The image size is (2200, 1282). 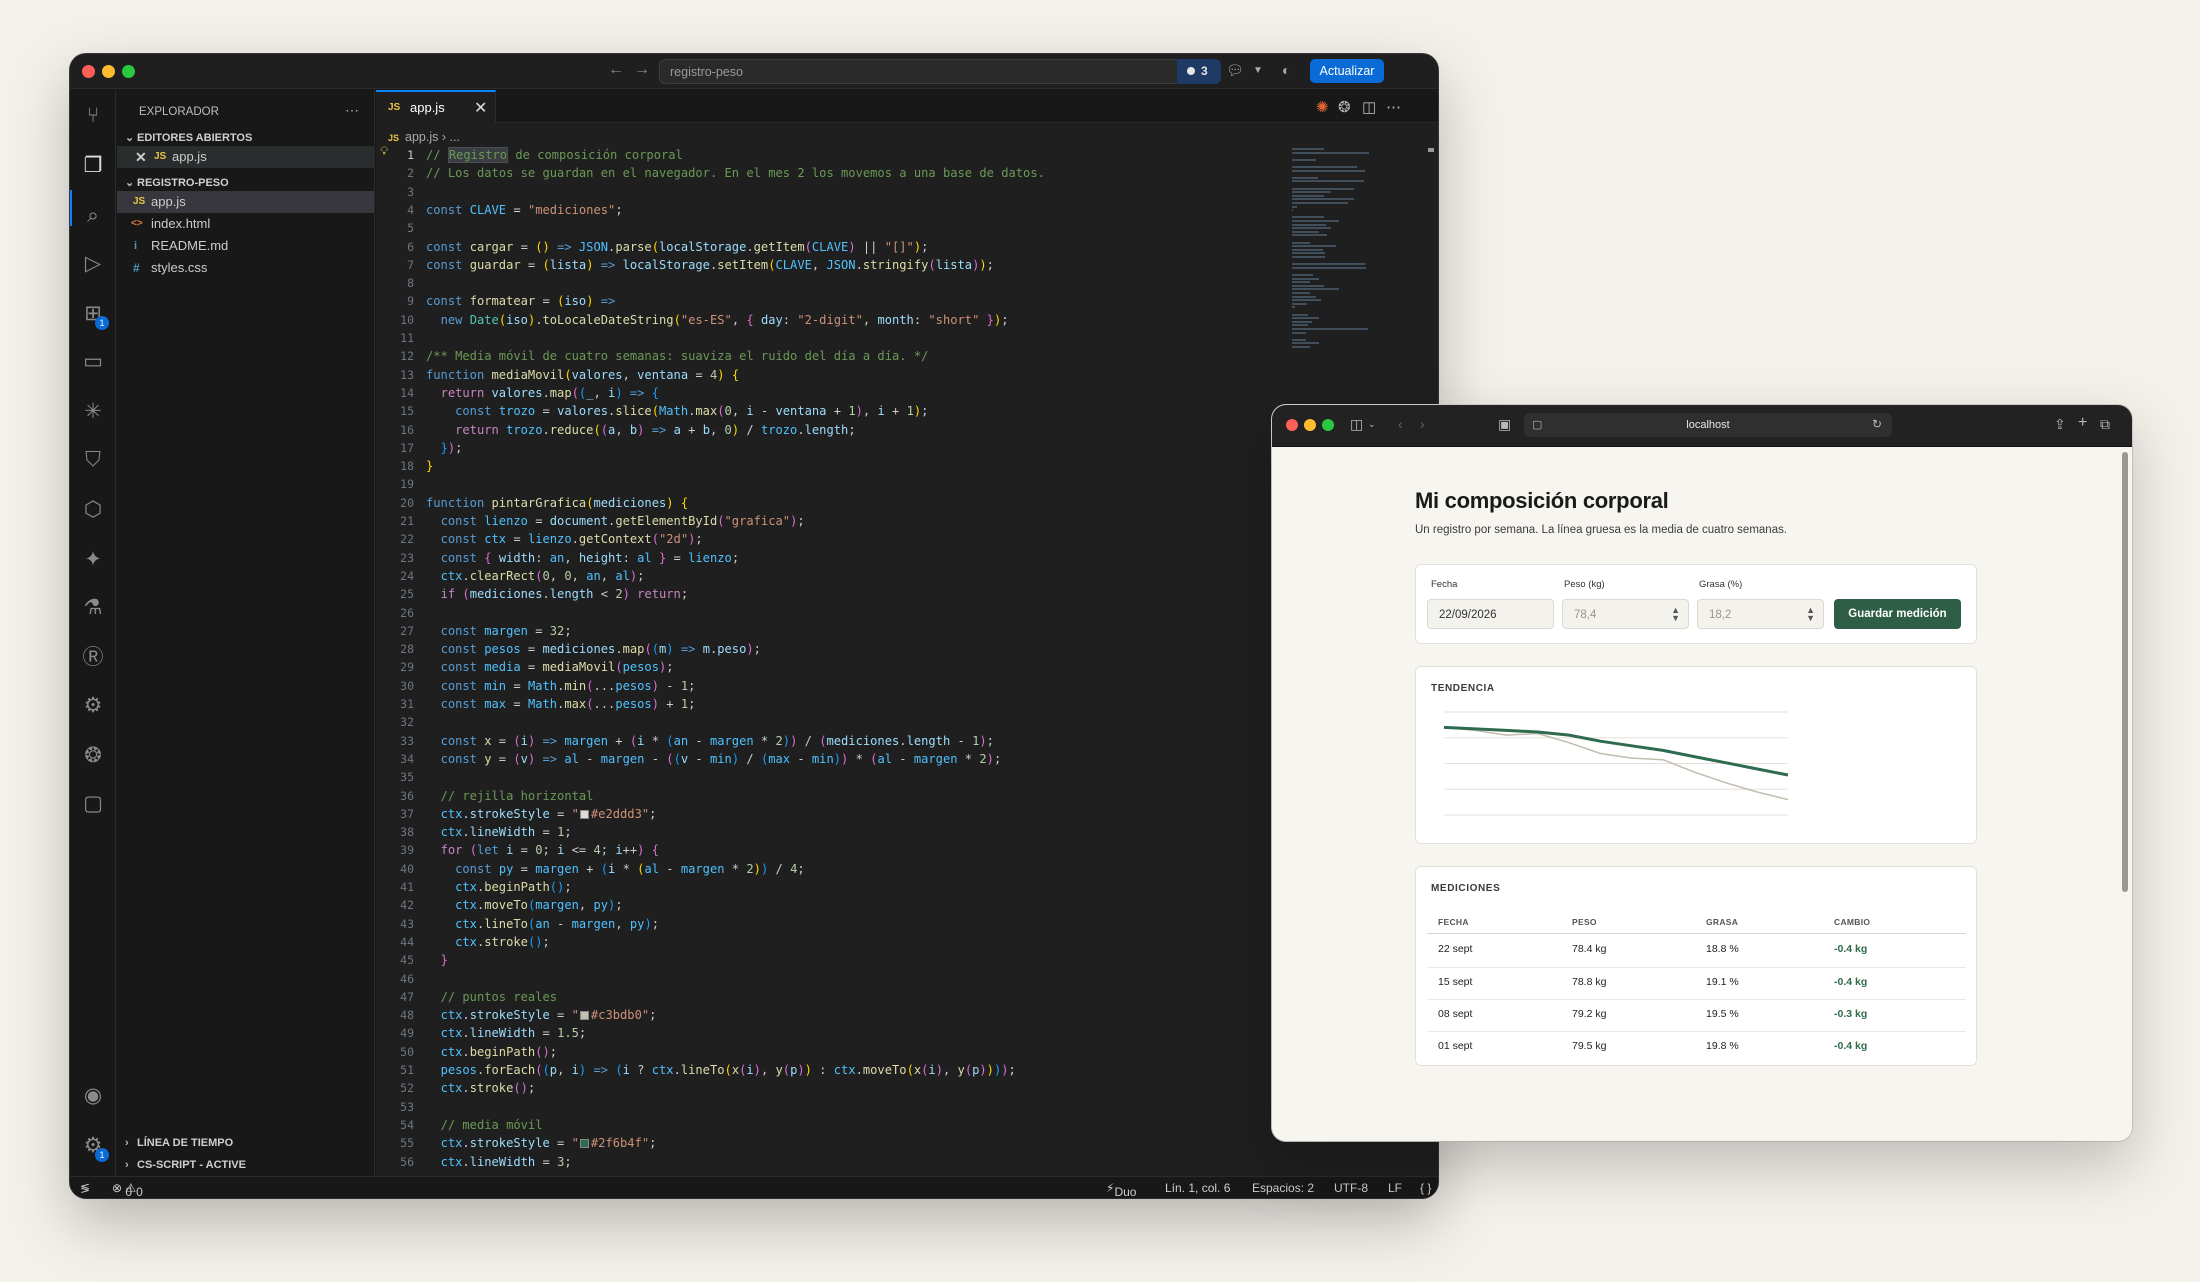 What do you see at coordinates (1400, 424) in the screenshot?
I see `back-icon: ‹` at bounding box center [1400, 424].